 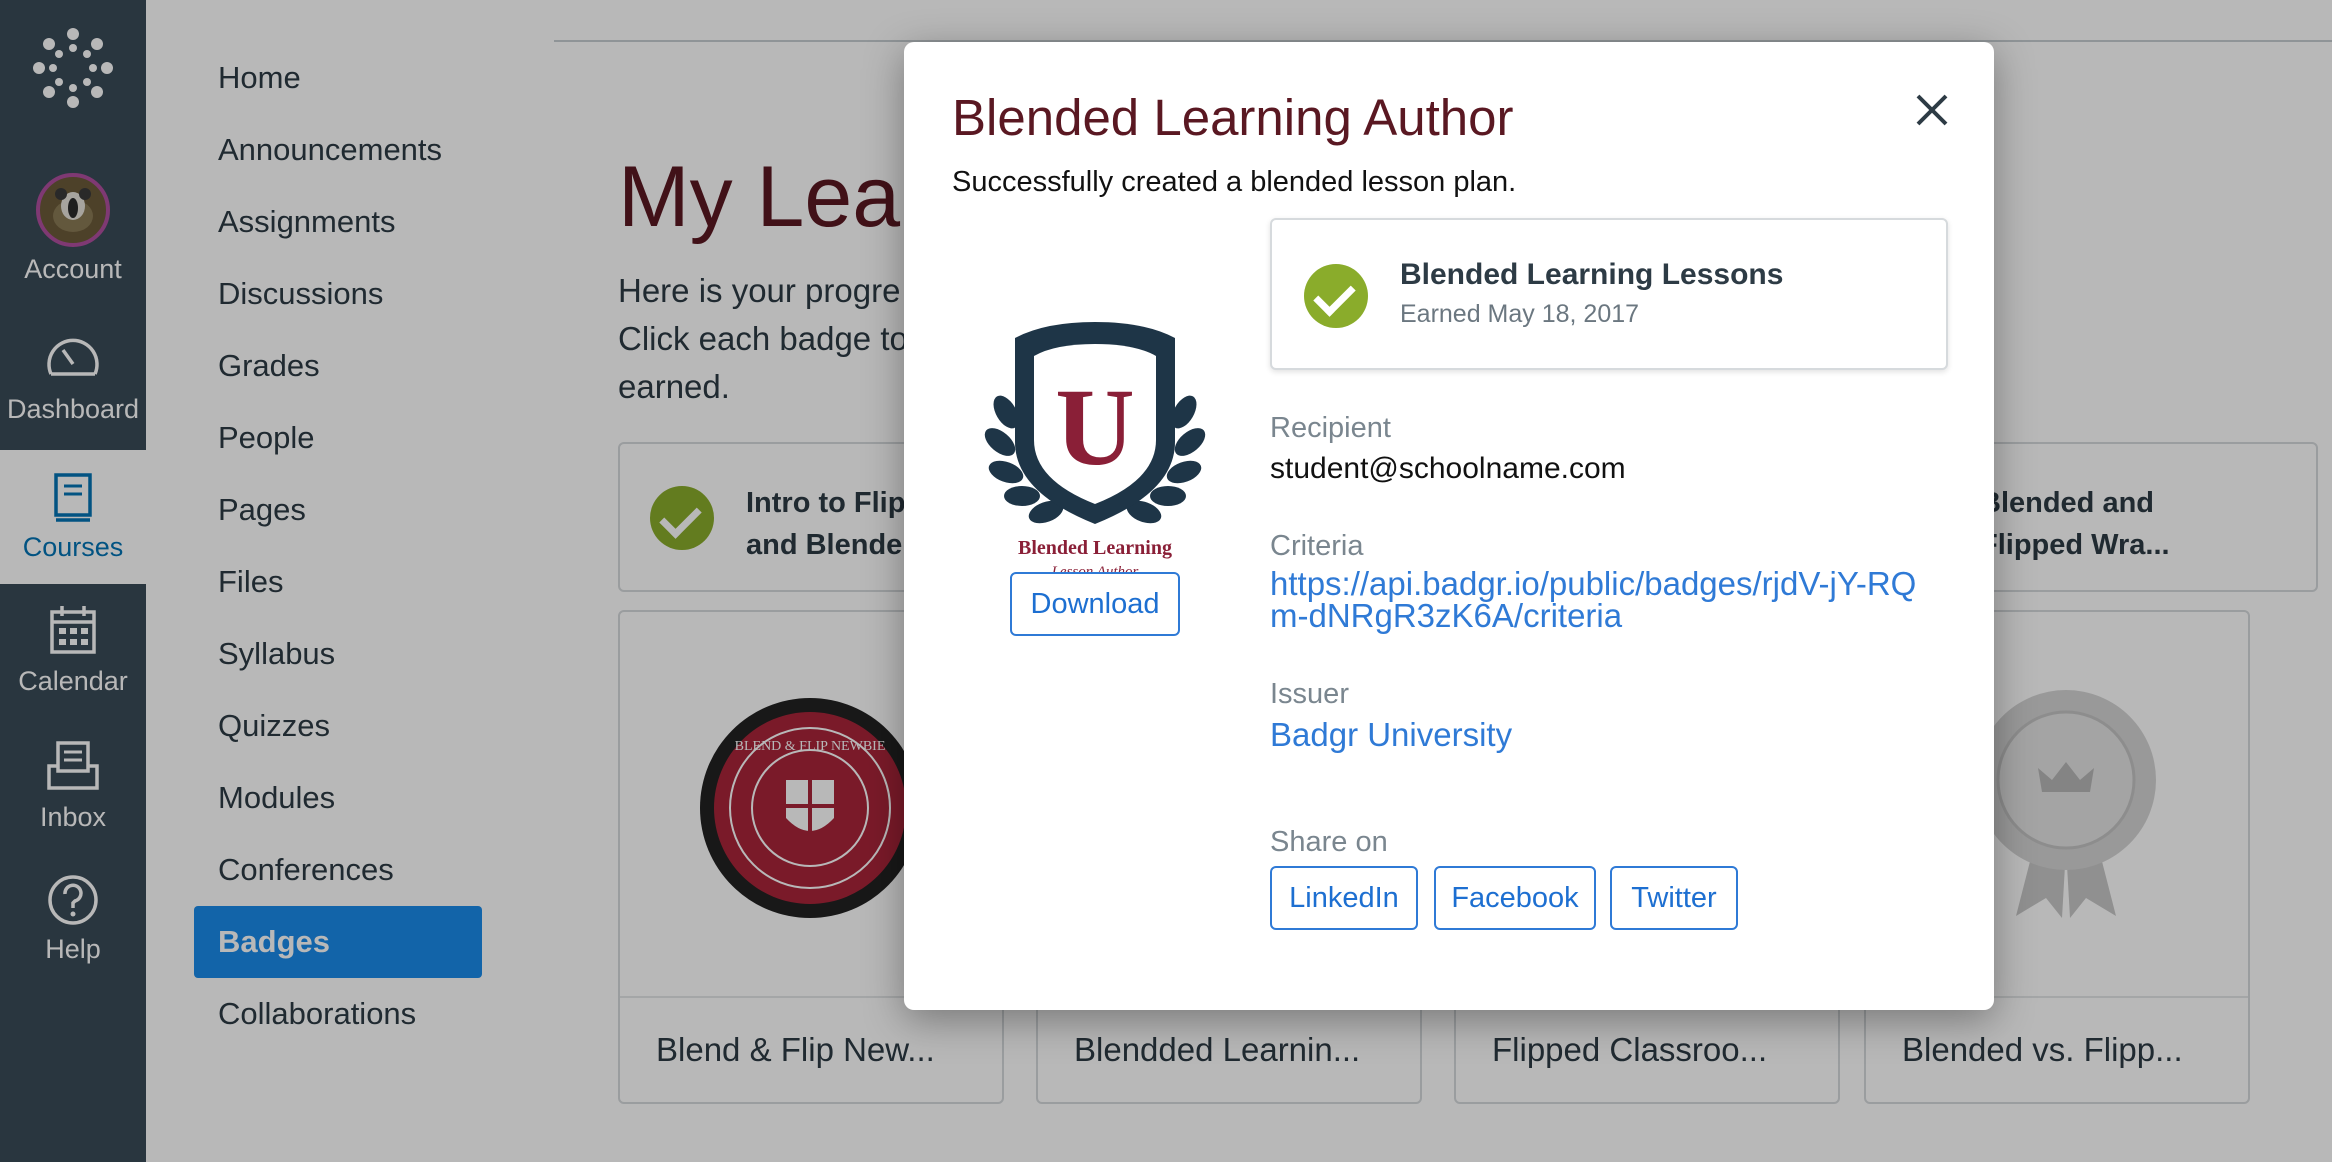 I want to click on share-linkedin-button: LinkedIn, so click(x=1344, y=898).